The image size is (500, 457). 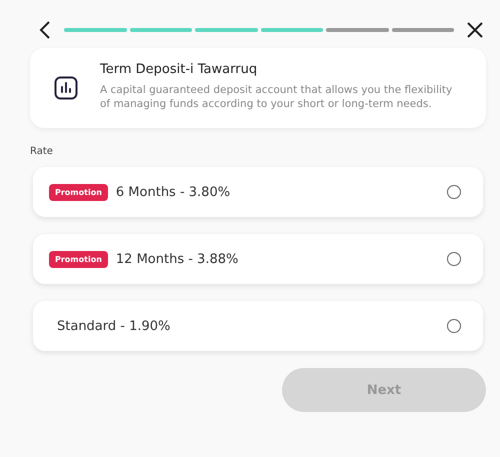 What do you see at coordinates (258, 192) in the screenshot?
I see `rate-option: Promotion 6 Months - 3.80%` at bounding box center [258, 192].